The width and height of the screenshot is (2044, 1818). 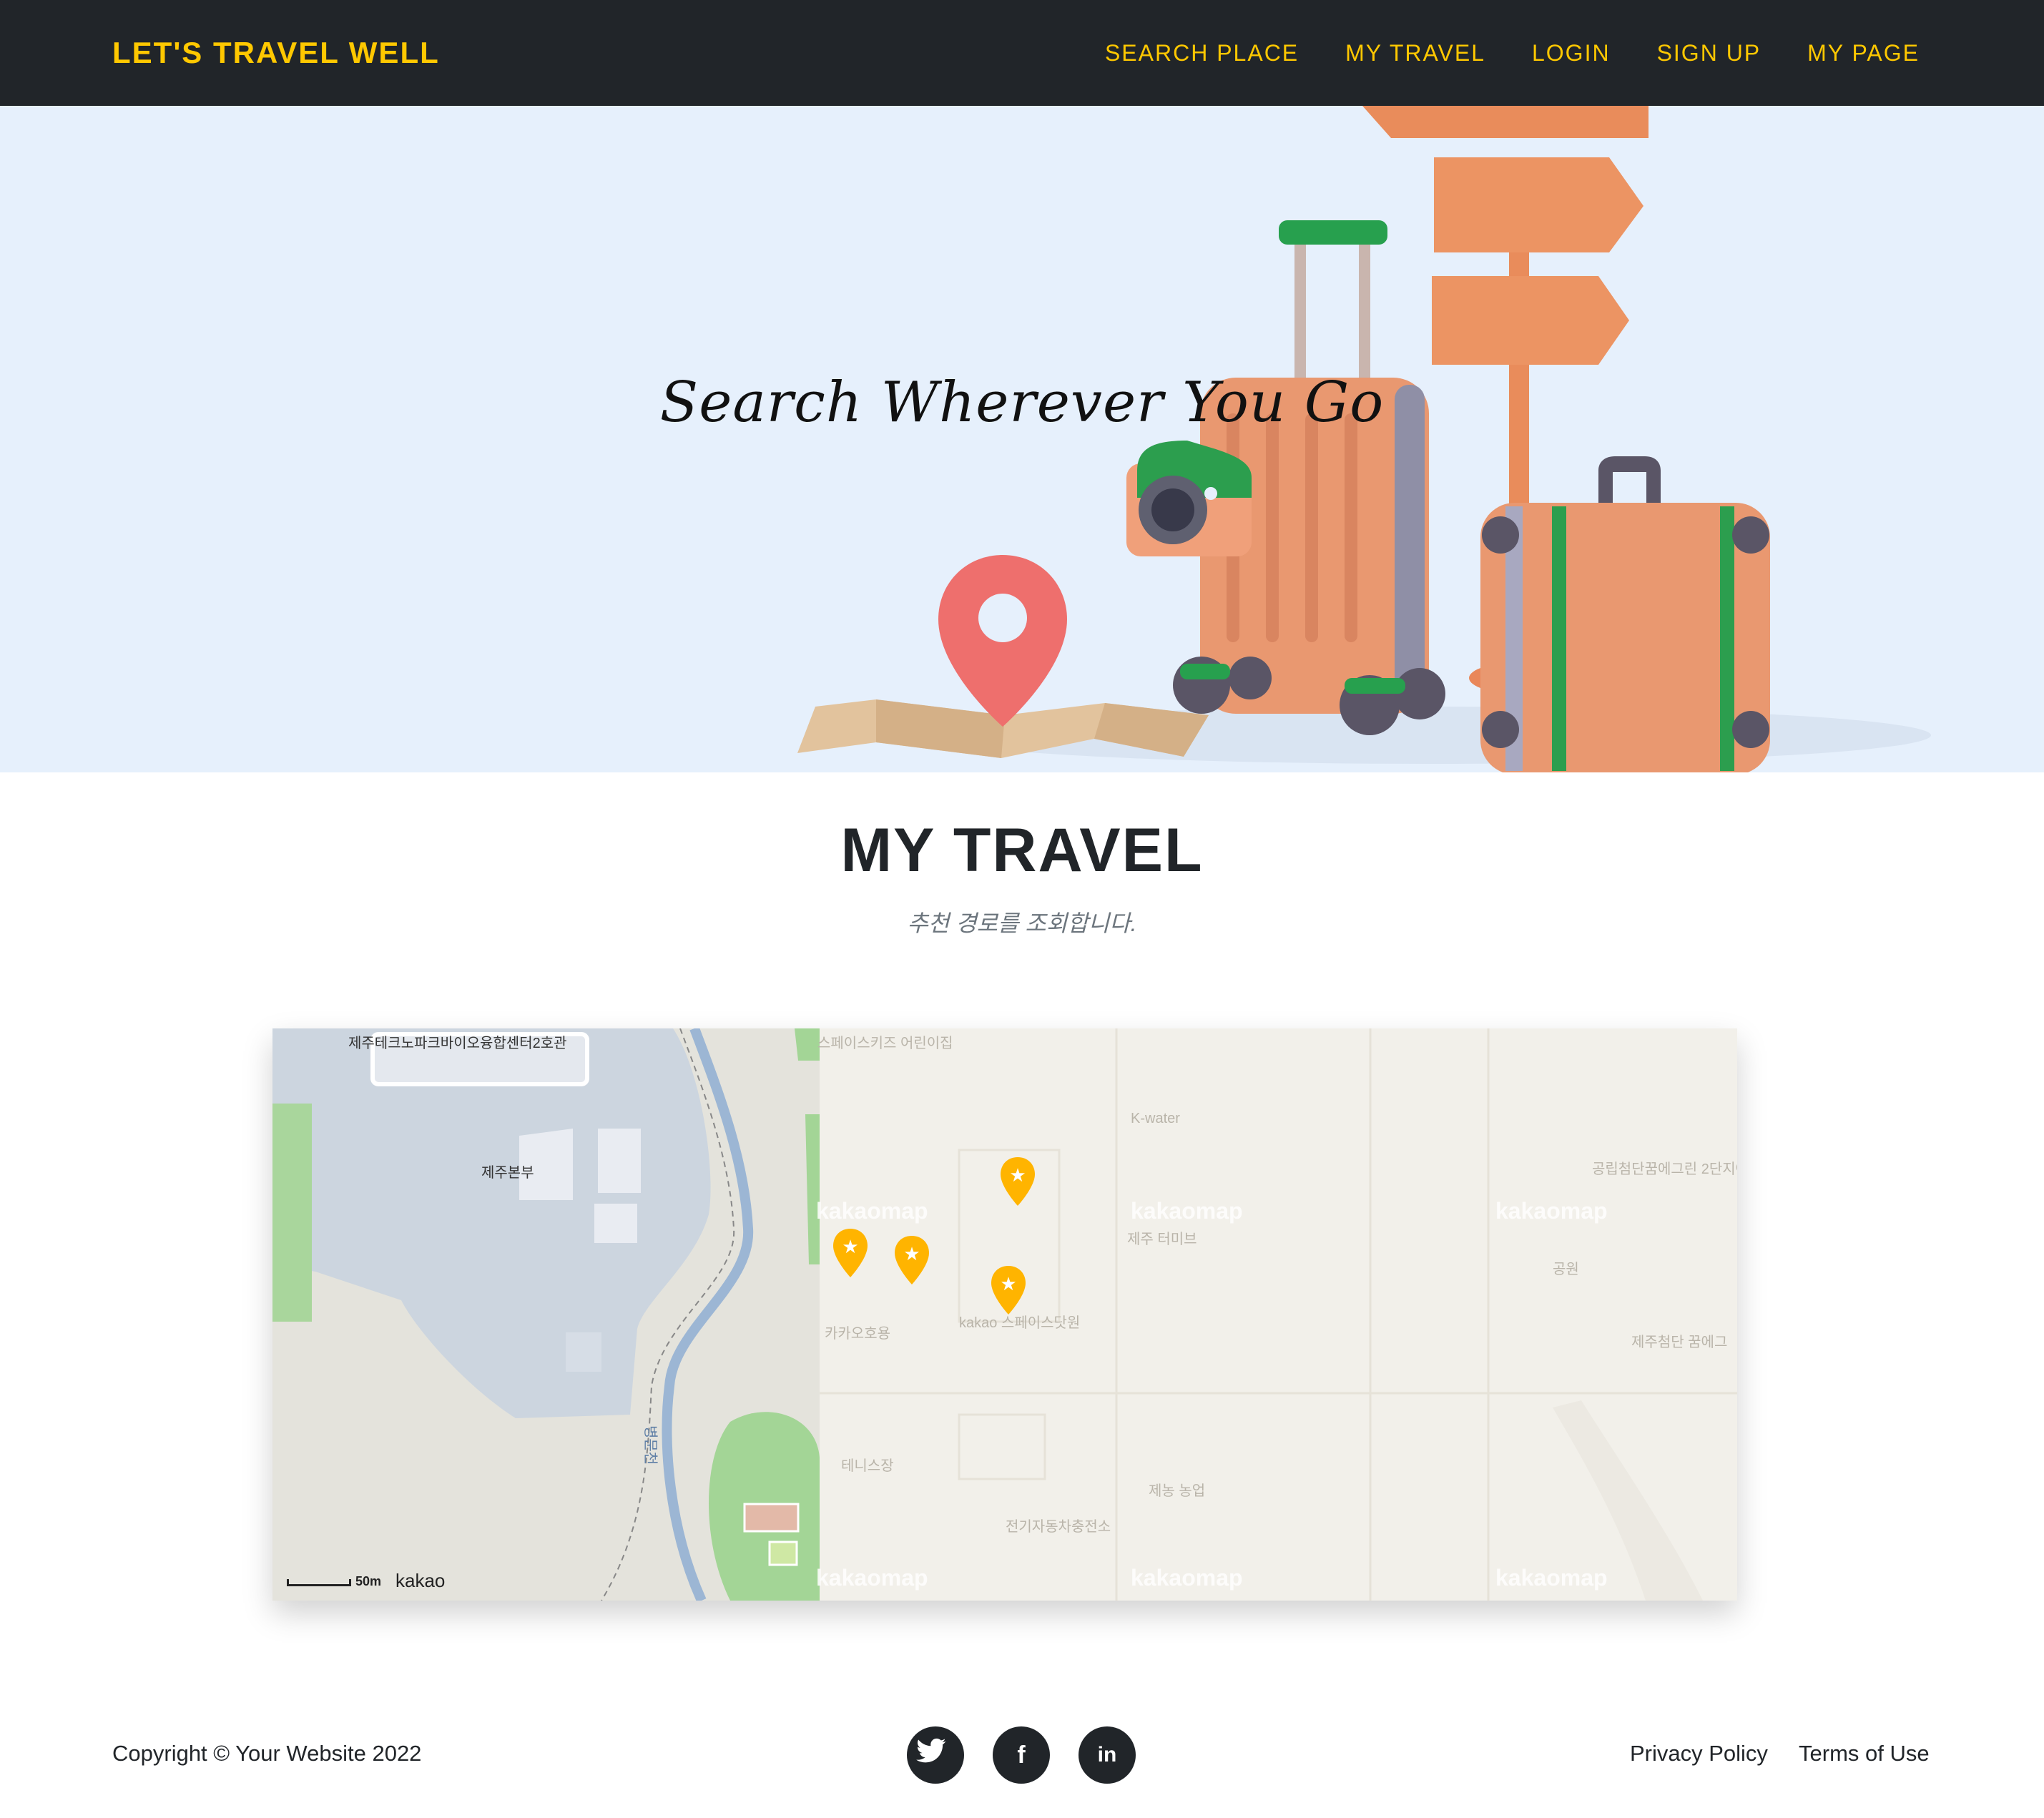 What do you see at coordinates (1177, 1491) in the screenshot?
I see `map-label-farm: 제농 농업` at bounding box center [1177, 1491].